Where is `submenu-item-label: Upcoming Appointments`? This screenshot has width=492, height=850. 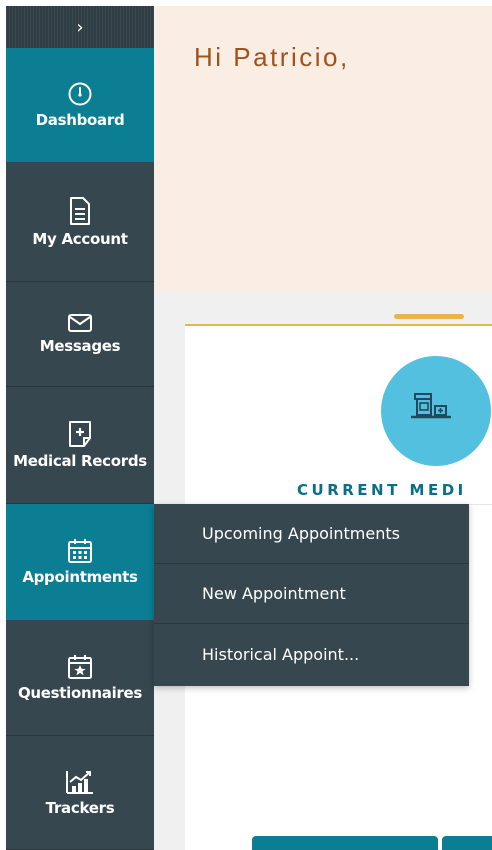
submenu-item-label: Upcoming Appointments is located at coordinates (301, 533).